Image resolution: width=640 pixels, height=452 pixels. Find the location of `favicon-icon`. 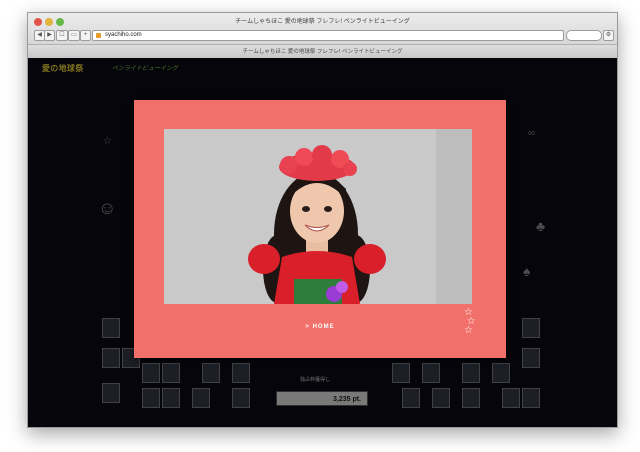

favicon-icon is located at coordinates (98, 35).